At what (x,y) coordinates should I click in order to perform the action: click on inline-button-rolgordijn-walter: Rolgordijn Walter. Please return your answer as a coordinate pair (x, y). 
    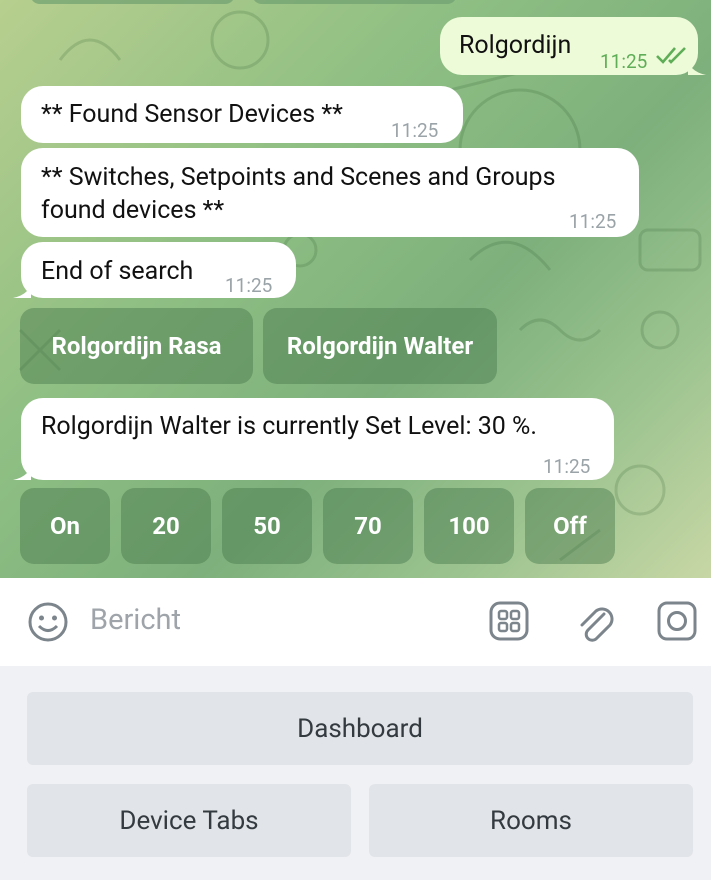
    Looking at the image, I should click on (380, 346).